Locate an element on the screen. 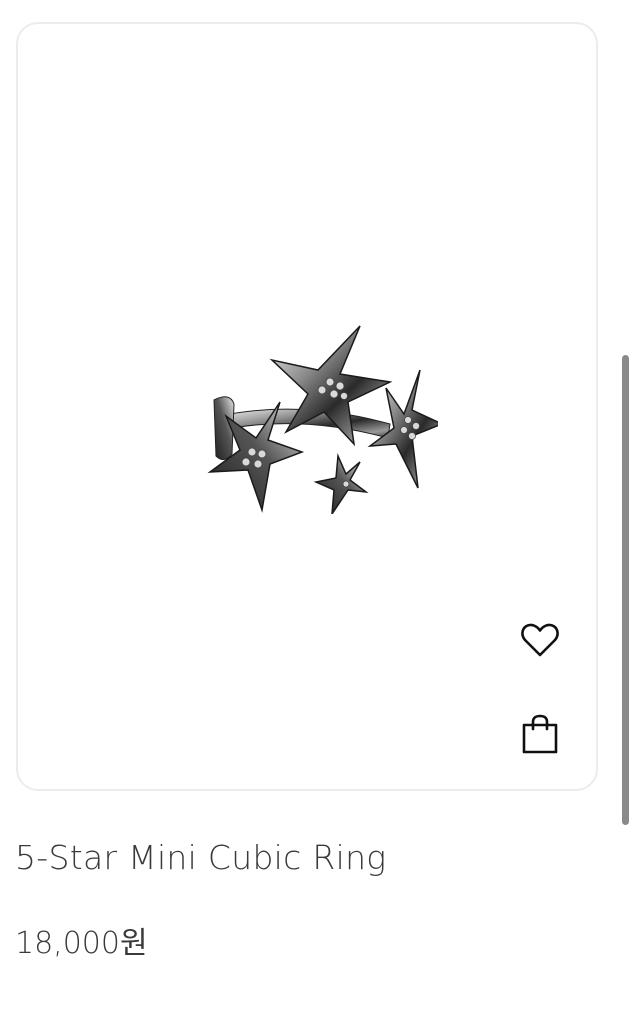 The height and width of the screenshot is (1033, 640). wishlist-button is located at coordinates (540, 640).